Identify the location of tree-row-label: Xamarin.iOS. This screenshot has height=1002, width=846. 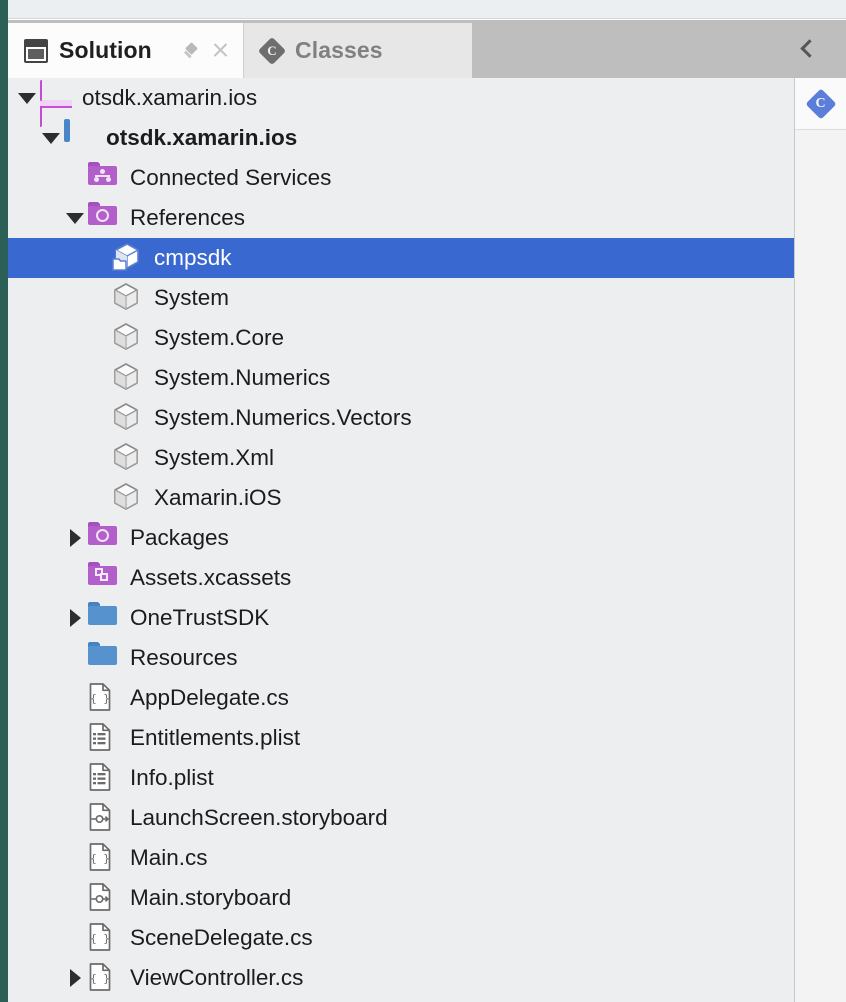
(218, 497).